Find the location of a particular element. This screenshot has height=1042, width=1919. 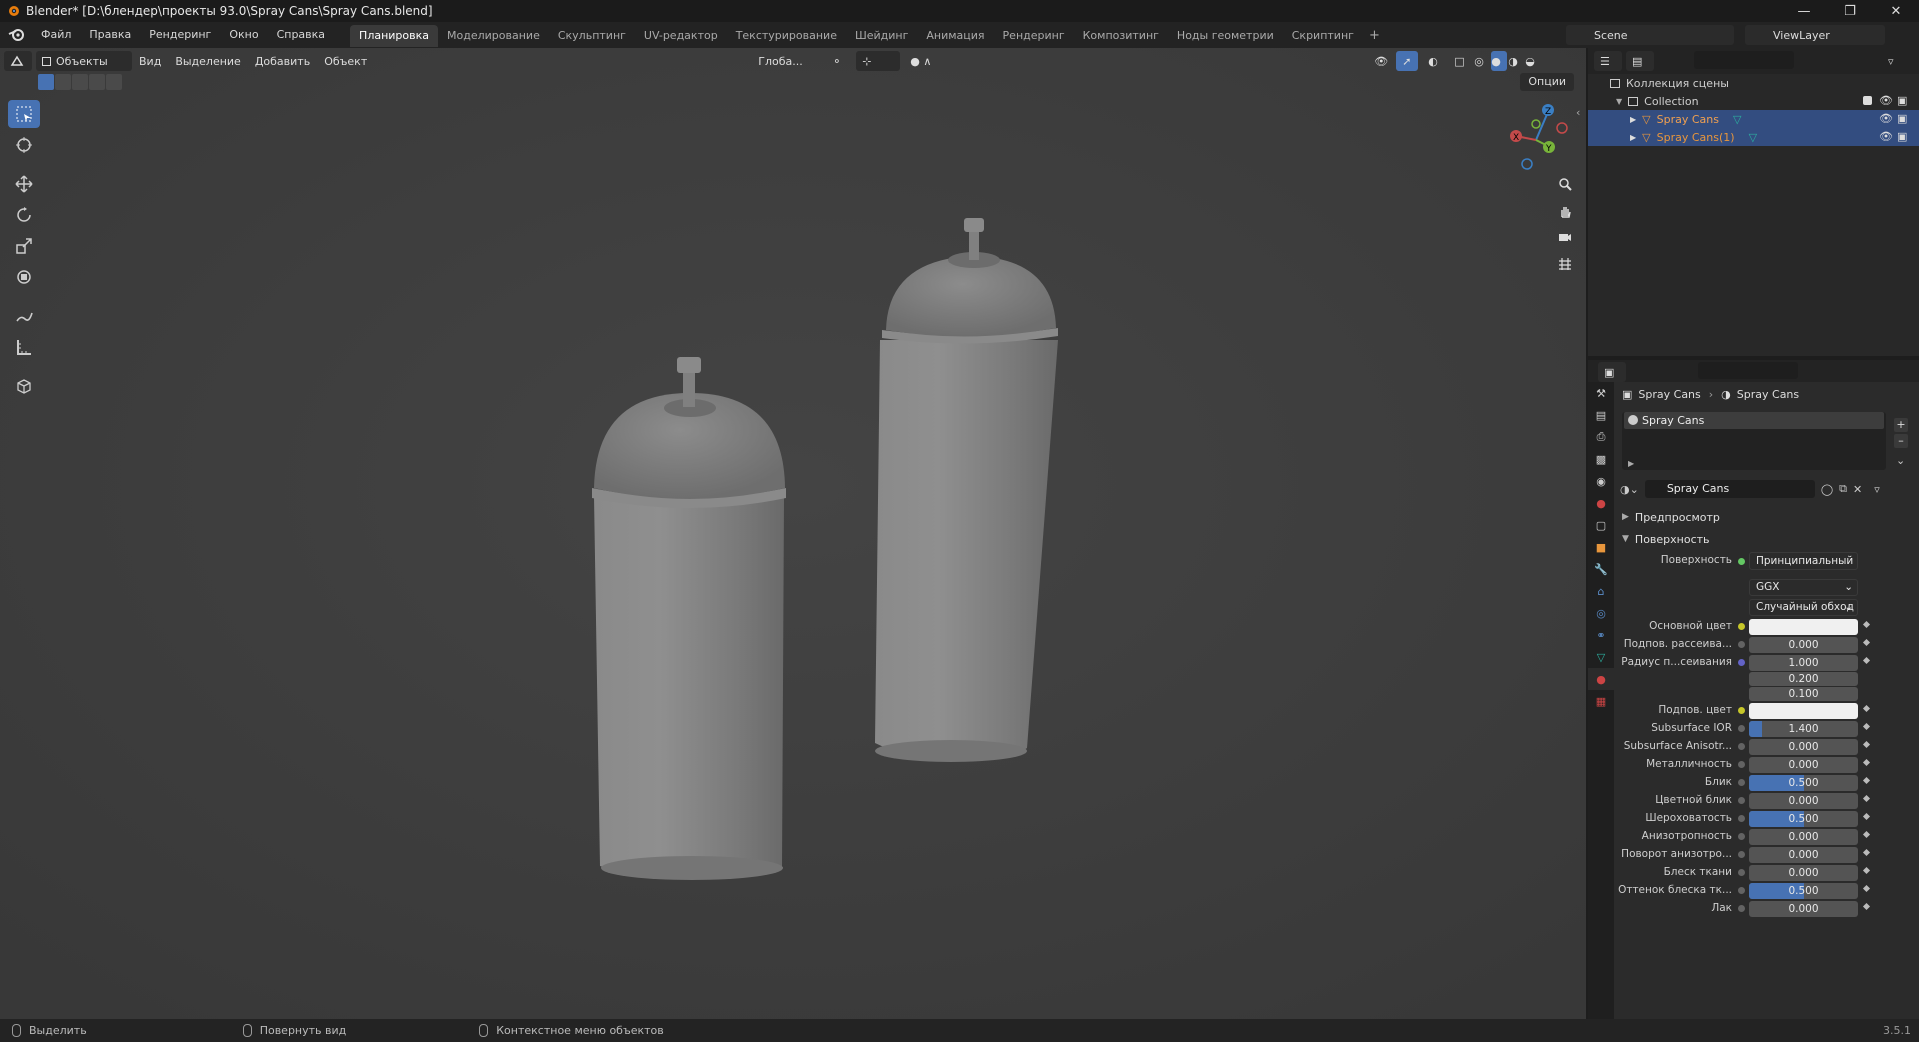

unlink-material-icon: ✕ is located at coordinates (1857, 489).